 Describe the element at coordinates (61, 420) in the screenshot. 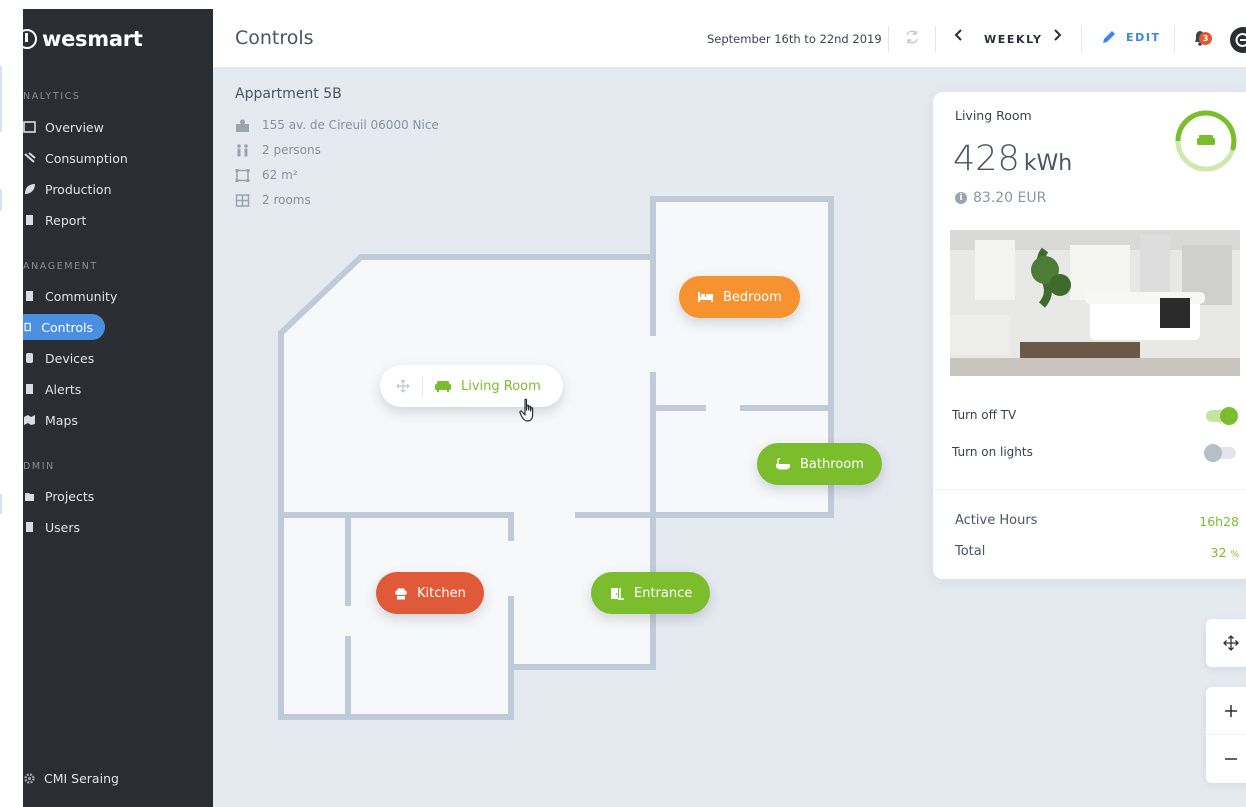

I see `sidebar-item-label: Maps` at that location.